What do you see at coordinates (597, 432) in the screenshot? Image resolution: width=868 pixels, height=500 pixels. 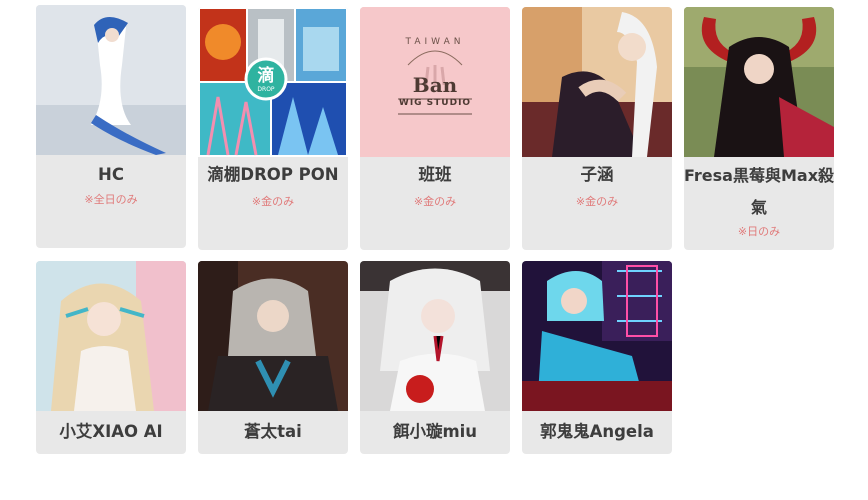 I see `card-name: 郭鬼鬼Angela` at bounding box center [597, 432].